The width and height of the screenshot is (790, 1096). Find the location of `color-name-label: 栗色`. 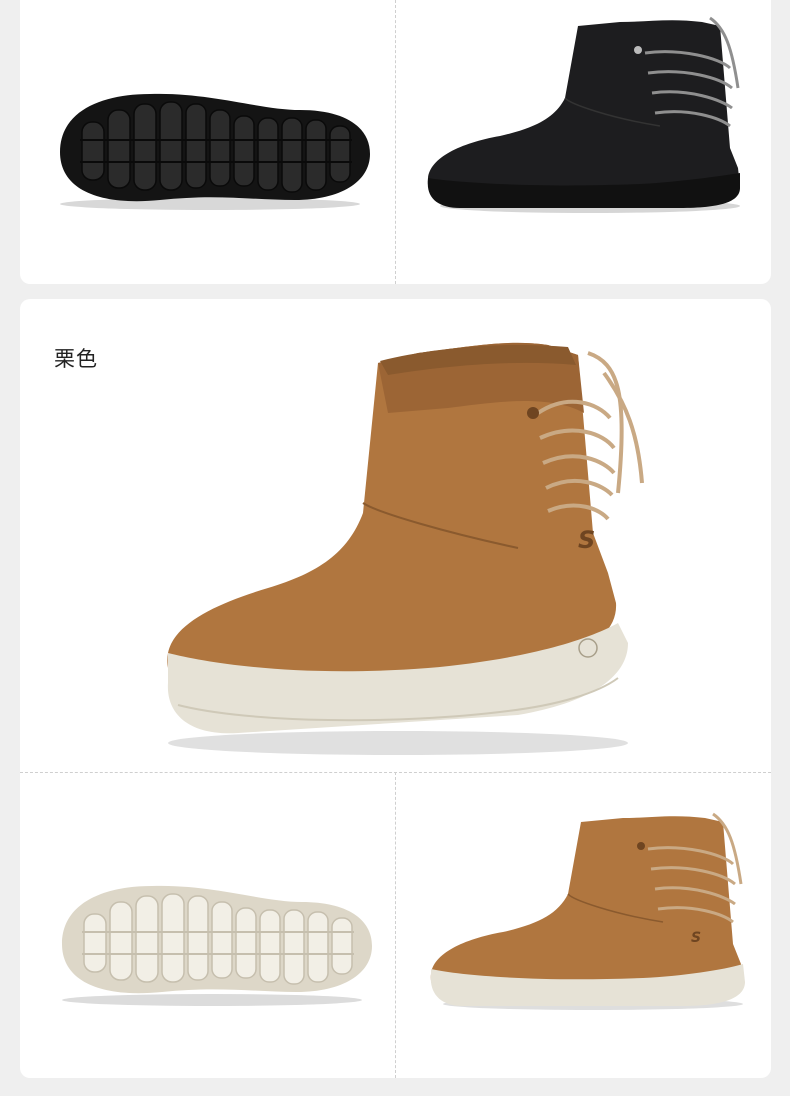

color-name-label: 栗色 is located at coordinates (76, 359).